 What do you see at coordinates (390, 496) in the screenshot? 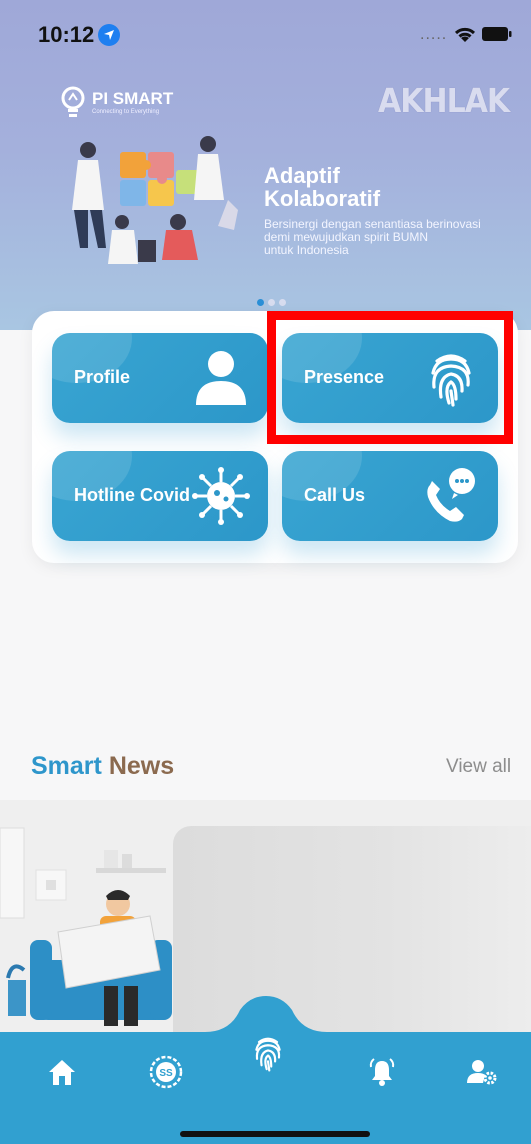
I see `call-us-button: Call Us` at bounding box center [390, 496].